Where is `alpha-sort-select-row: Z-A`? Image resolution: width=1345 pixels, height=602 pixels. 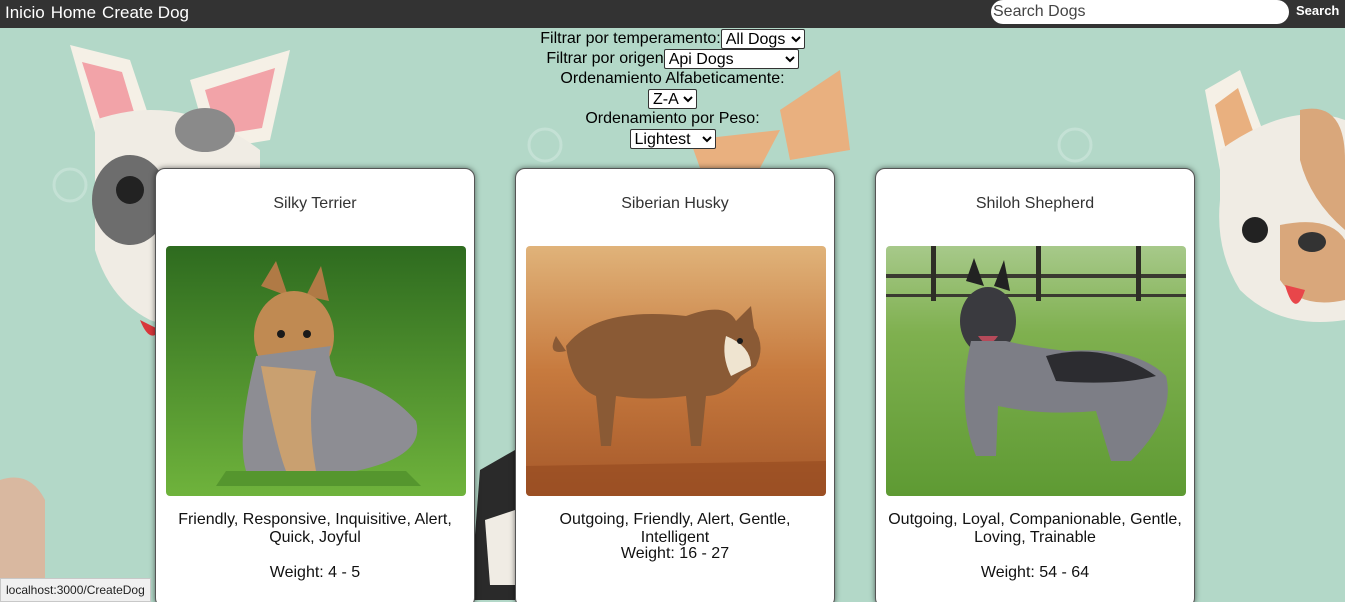 alpha-sort-select-row: Z-A is located at coordinates (672, 99).